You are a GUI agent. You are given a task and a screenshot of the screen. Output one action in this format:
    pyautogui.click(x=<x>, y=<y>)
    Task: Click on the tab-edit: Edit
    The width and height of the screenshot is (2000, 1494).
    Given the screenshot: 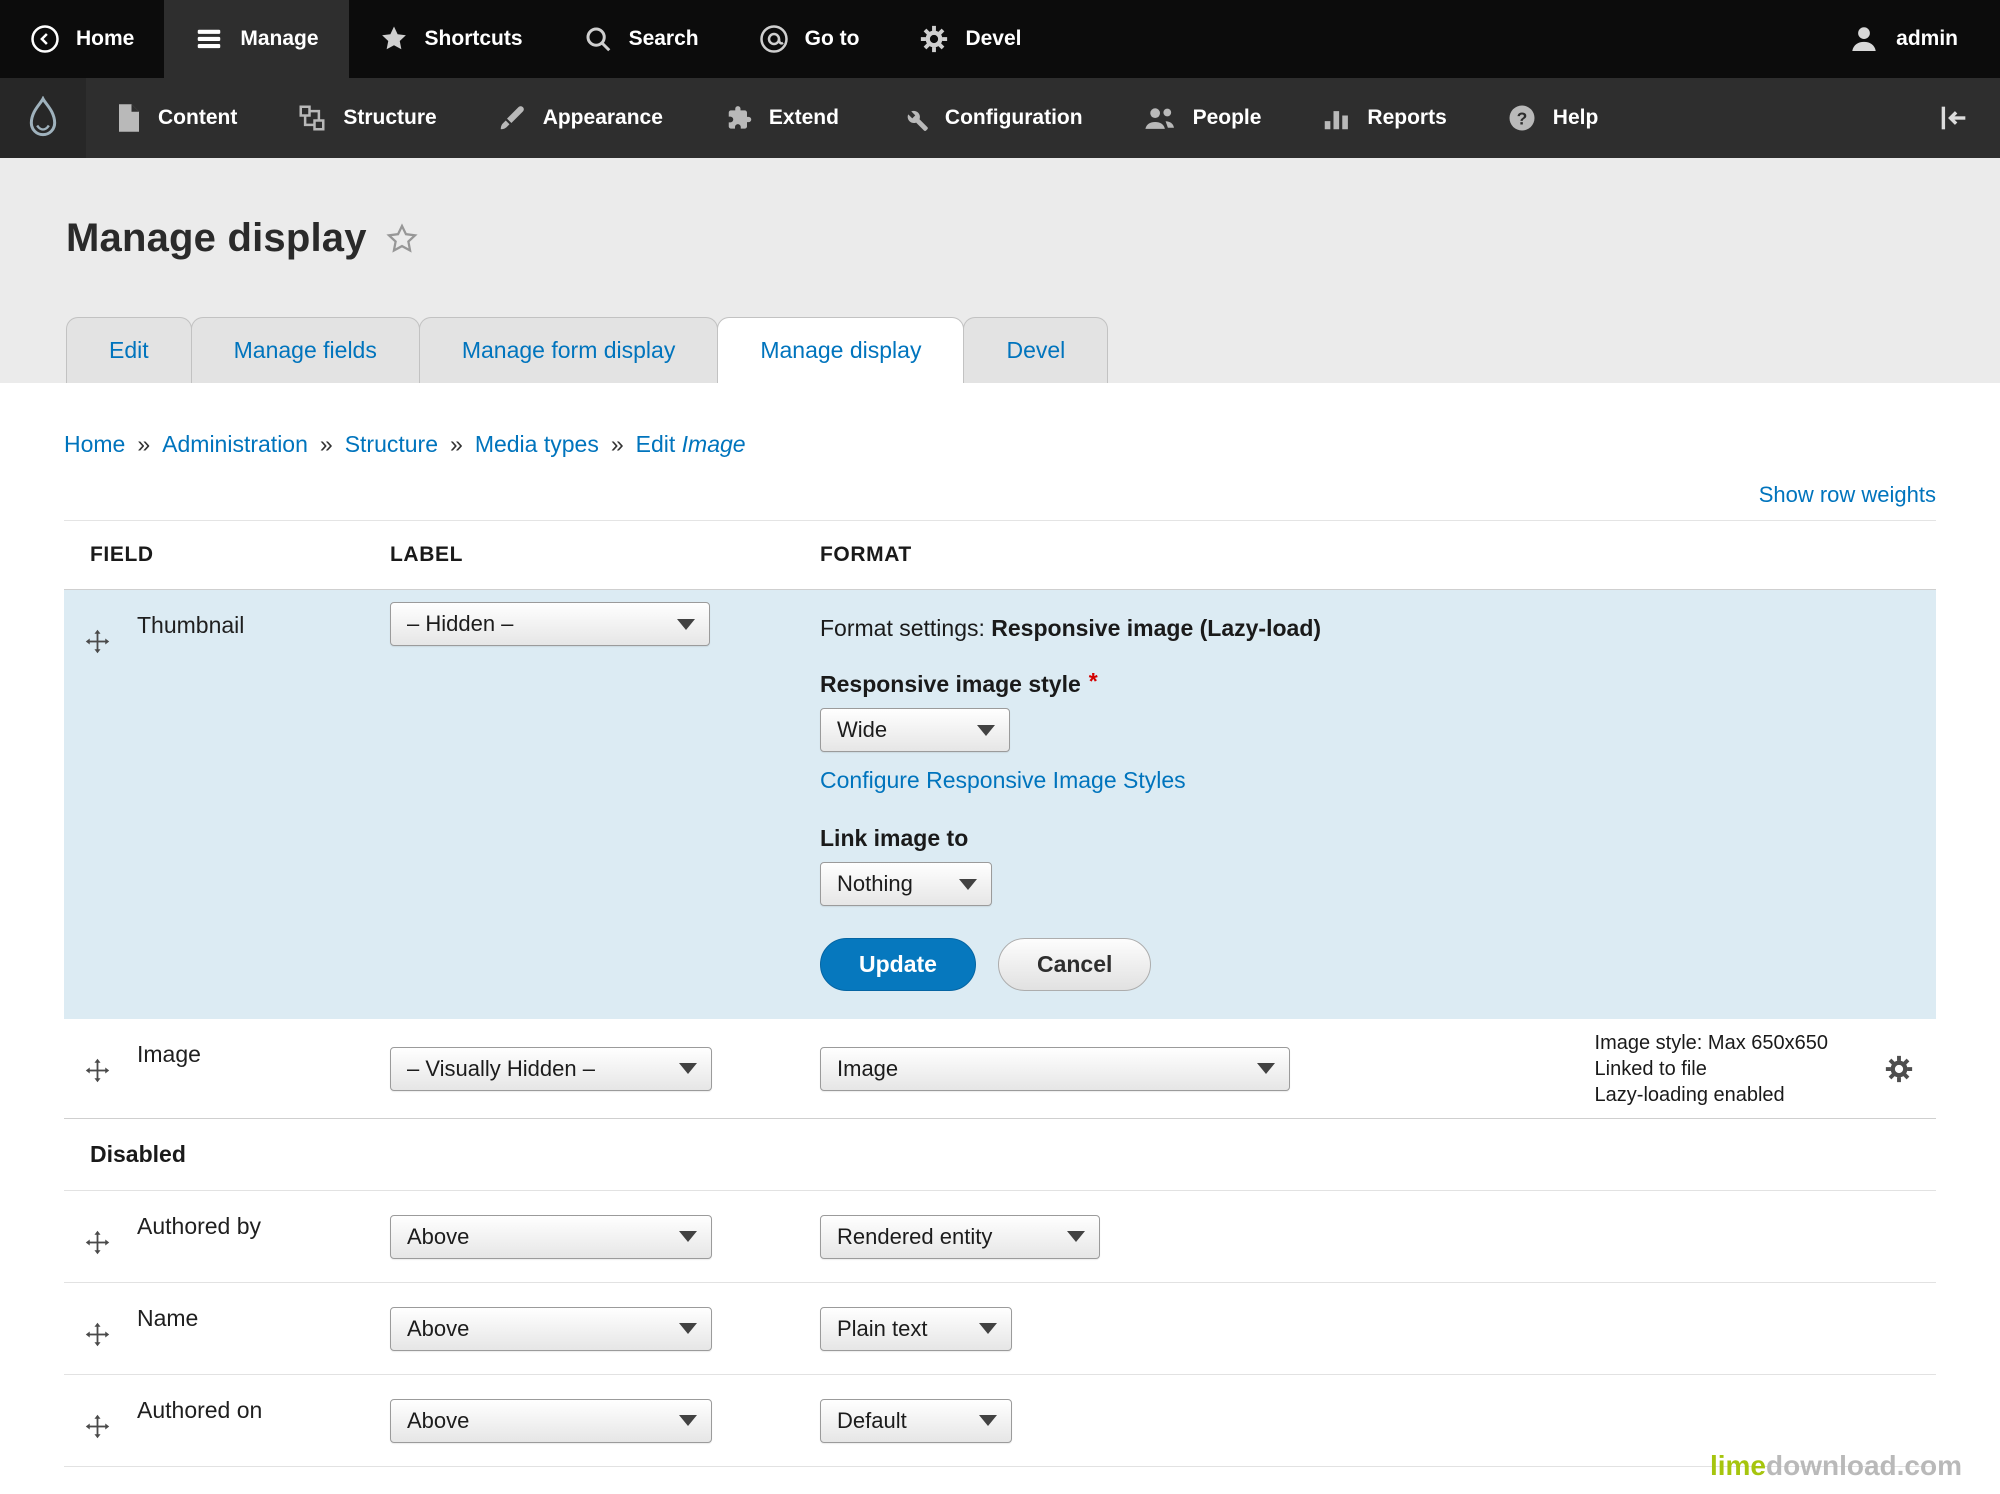 What is the action you would take?
    pyautogui.click(x=129, y=350)
    